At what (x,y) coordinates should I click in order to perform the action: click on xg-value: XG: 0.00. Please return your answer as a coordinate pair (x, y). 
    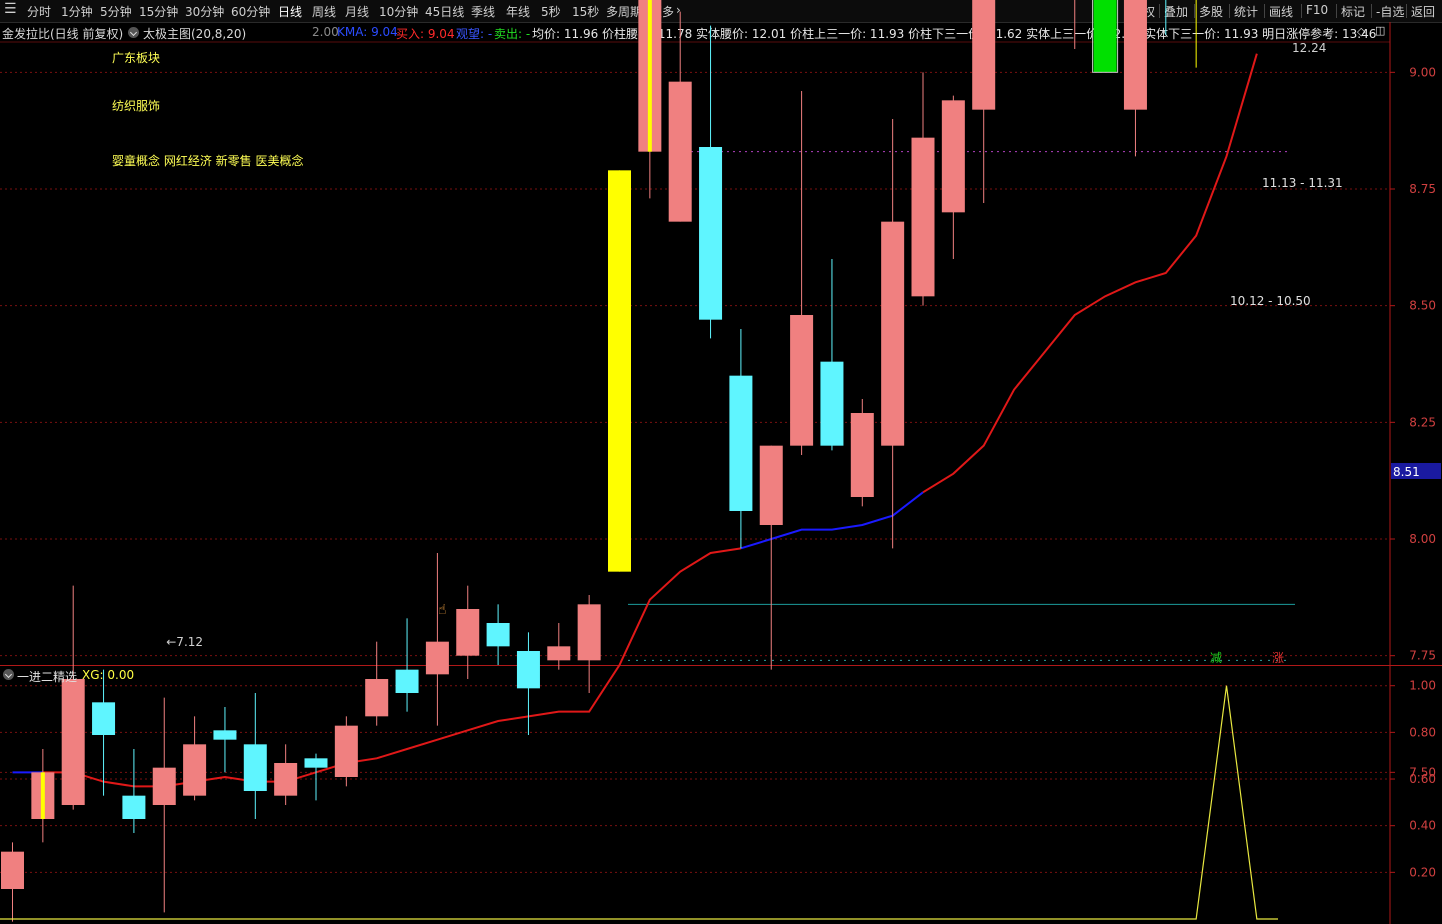
    Looking at the image, I should click on (108, 675).